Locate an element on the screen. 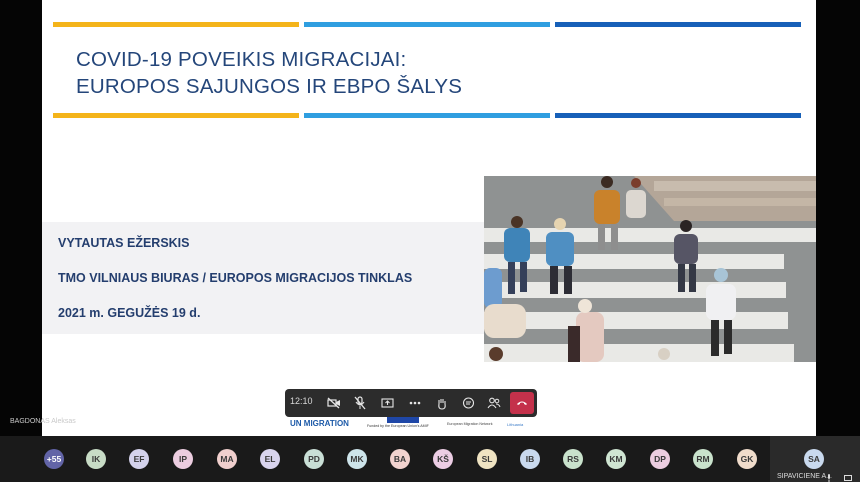 The width and height of the screenshot is (860, 482). participant-avatar: MK is located at coordinates (357, 459).